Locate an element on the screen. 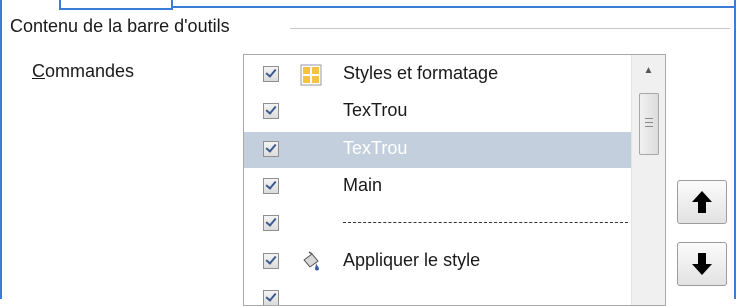  list-item: Styles et formatage is located at coordinates (438, 75).